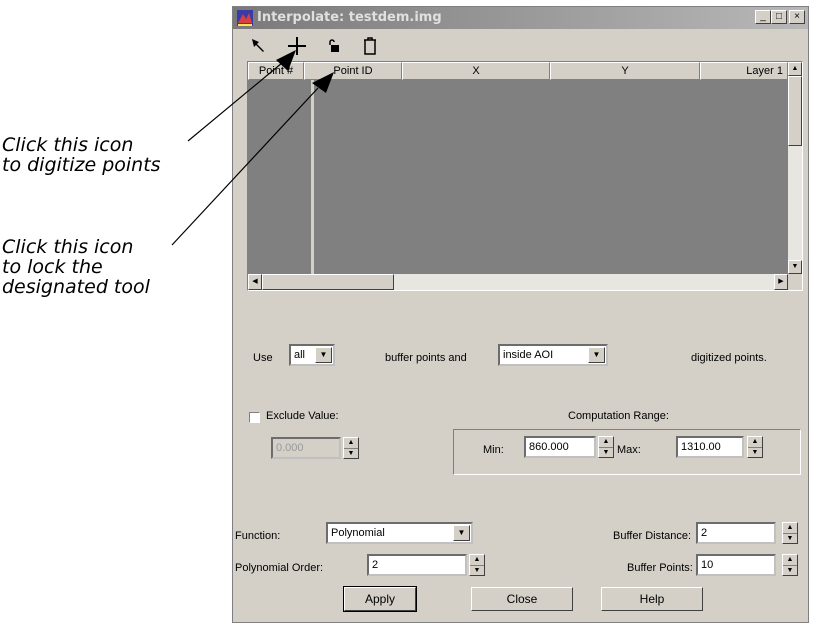  I want to click on lock-leader, so click(252, 159).